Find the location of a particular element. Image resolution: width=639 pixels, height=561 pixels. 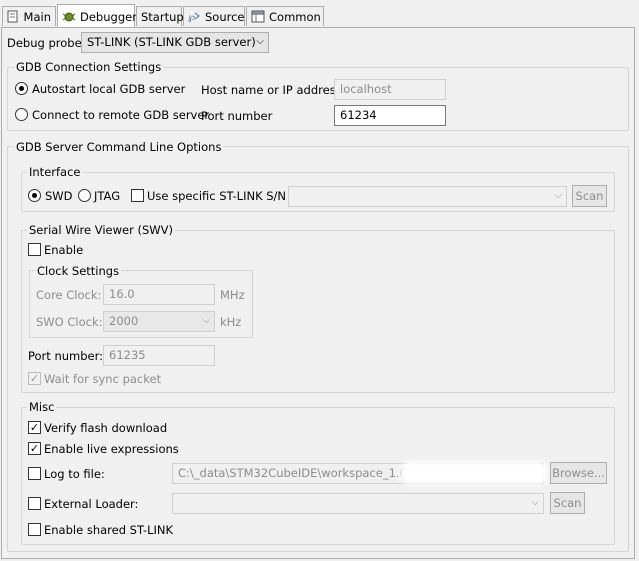

port-field: 61234 is located at coordinates (390, 115).